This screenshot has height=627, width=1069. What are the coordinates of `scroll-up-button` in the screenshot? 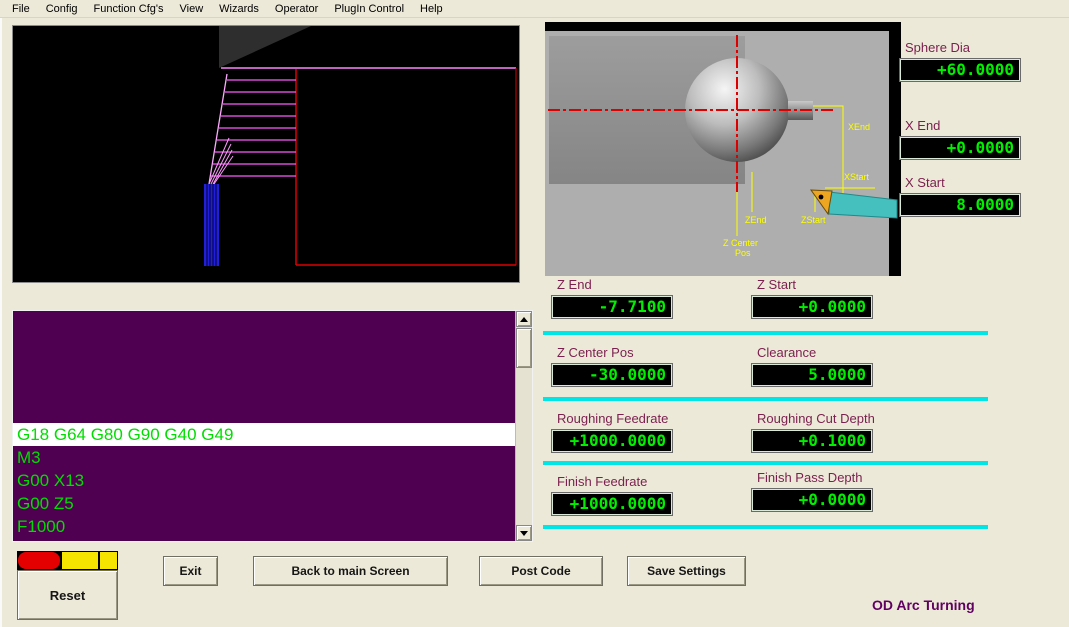 It's located at (524, 319).